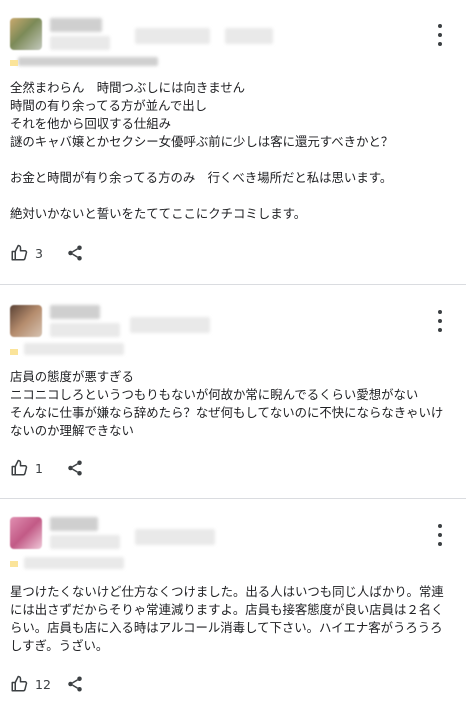 Image resolution: width=466 pixels, height=713 pixels. I want to click on review-actions: 12, so click(46, 684).